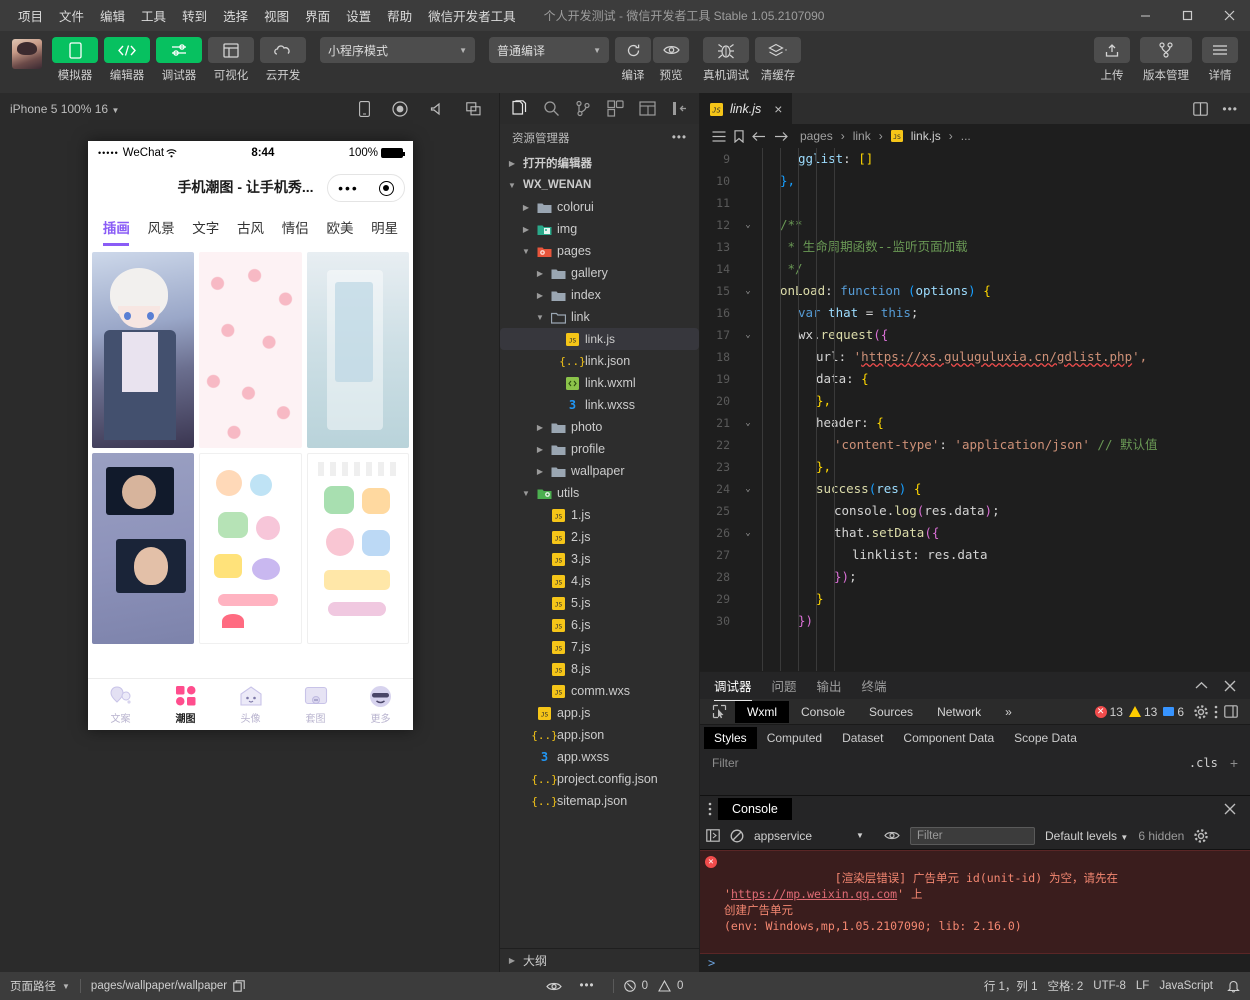 Image resolution: width=1250 pixels, height=1000 pixels. What do you see at coordinates (599, 960) in the screenshot?
I see `outline-section: ▶ 大纲` at bounding box center [599, 960].